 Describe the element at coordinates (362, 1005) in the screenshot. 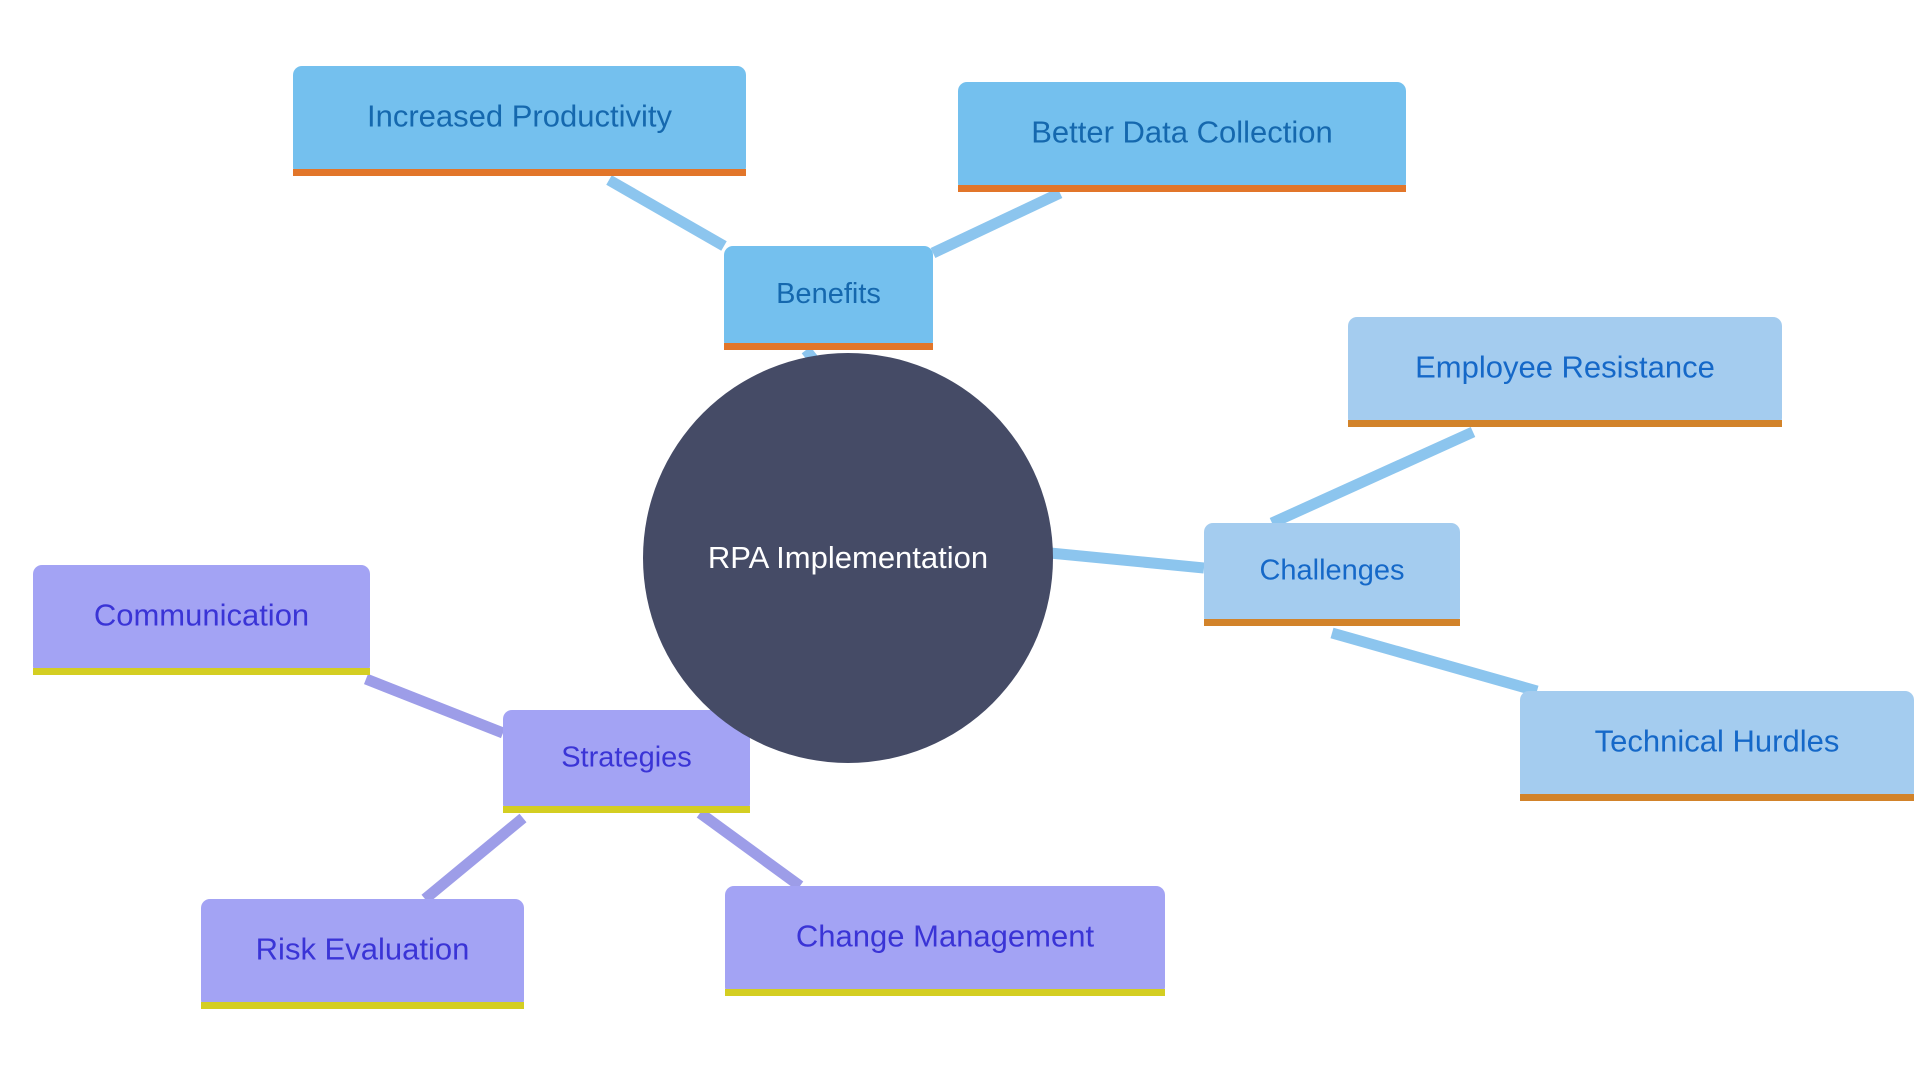

I see `node-accent-bar-risk-evaluation` at that location.